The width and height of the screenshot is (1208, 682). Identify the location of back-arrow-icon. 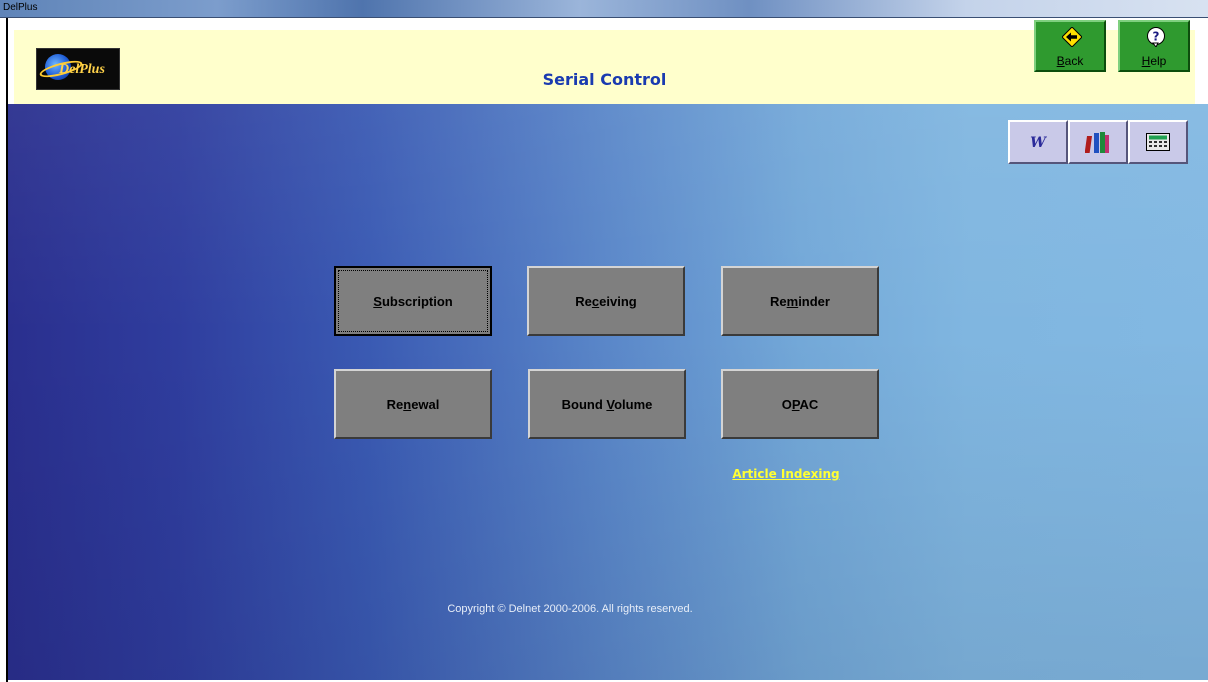
(1072, 37).